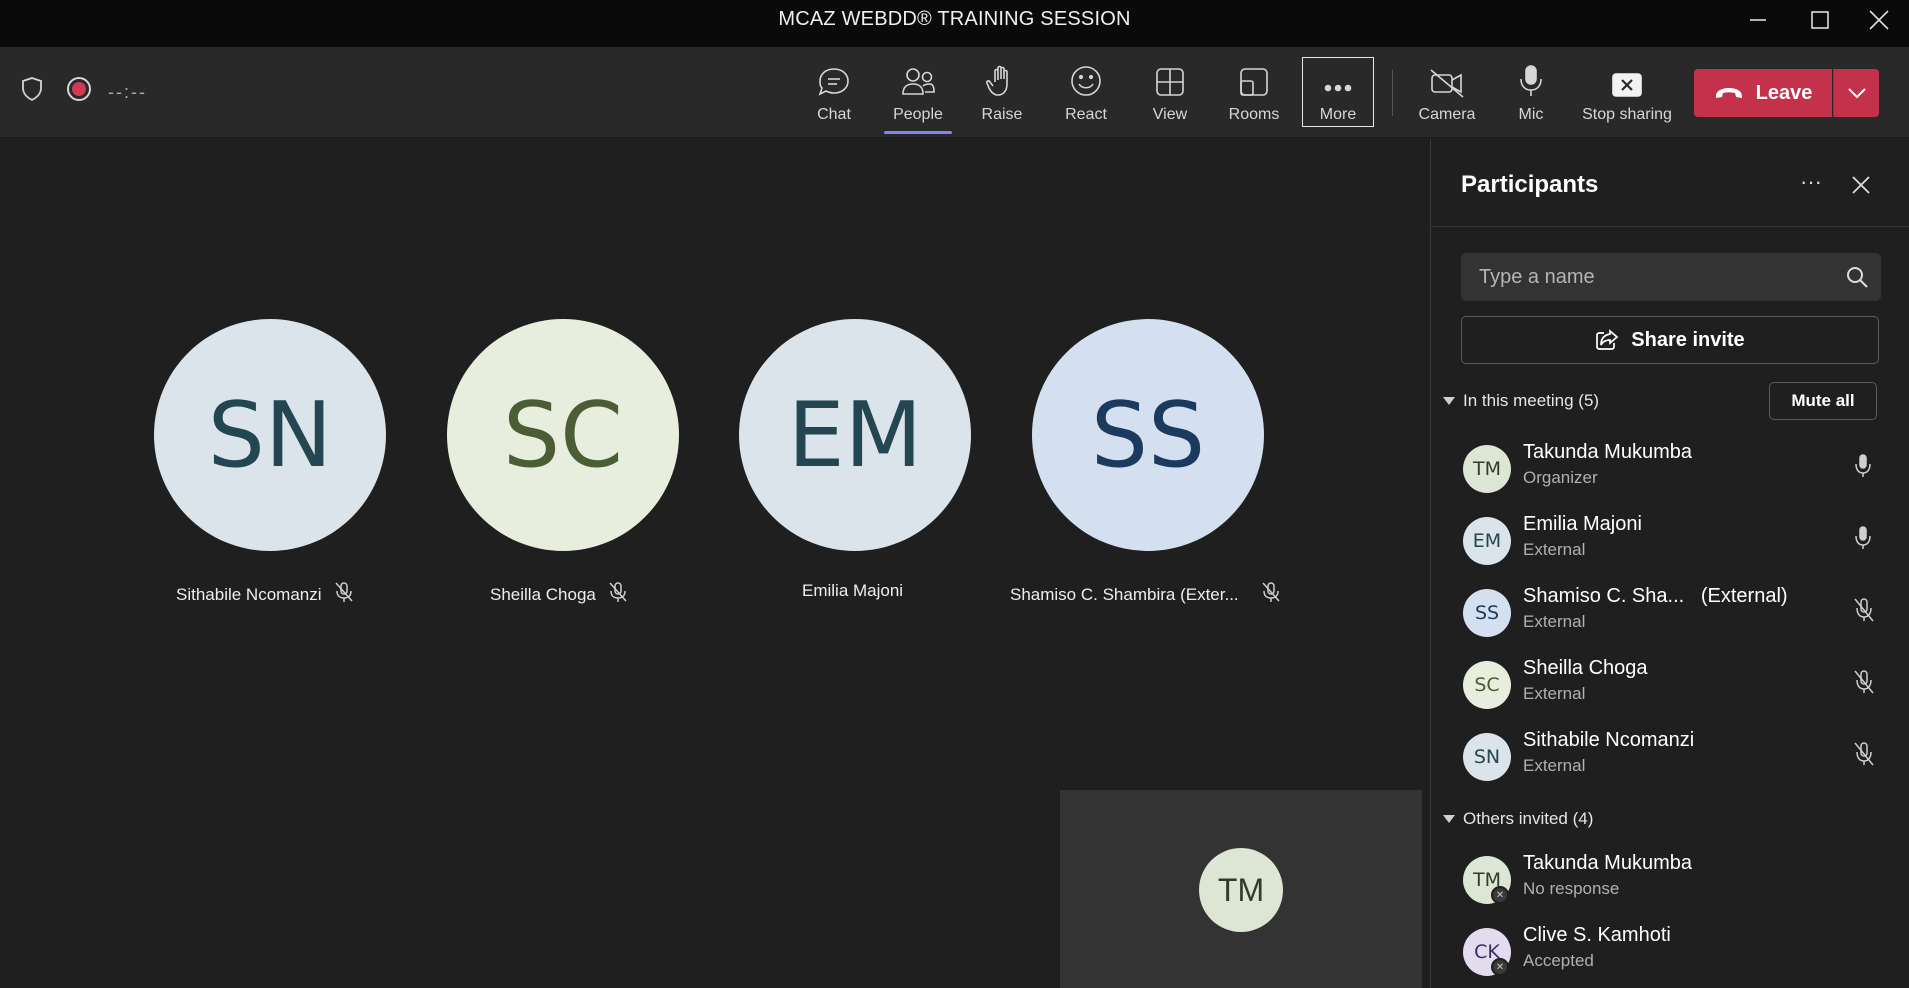  What do you see at coordinates (1447, 114) in the screenshot?
I see `camera-label: Camera` at bounding box center [1447, 114].